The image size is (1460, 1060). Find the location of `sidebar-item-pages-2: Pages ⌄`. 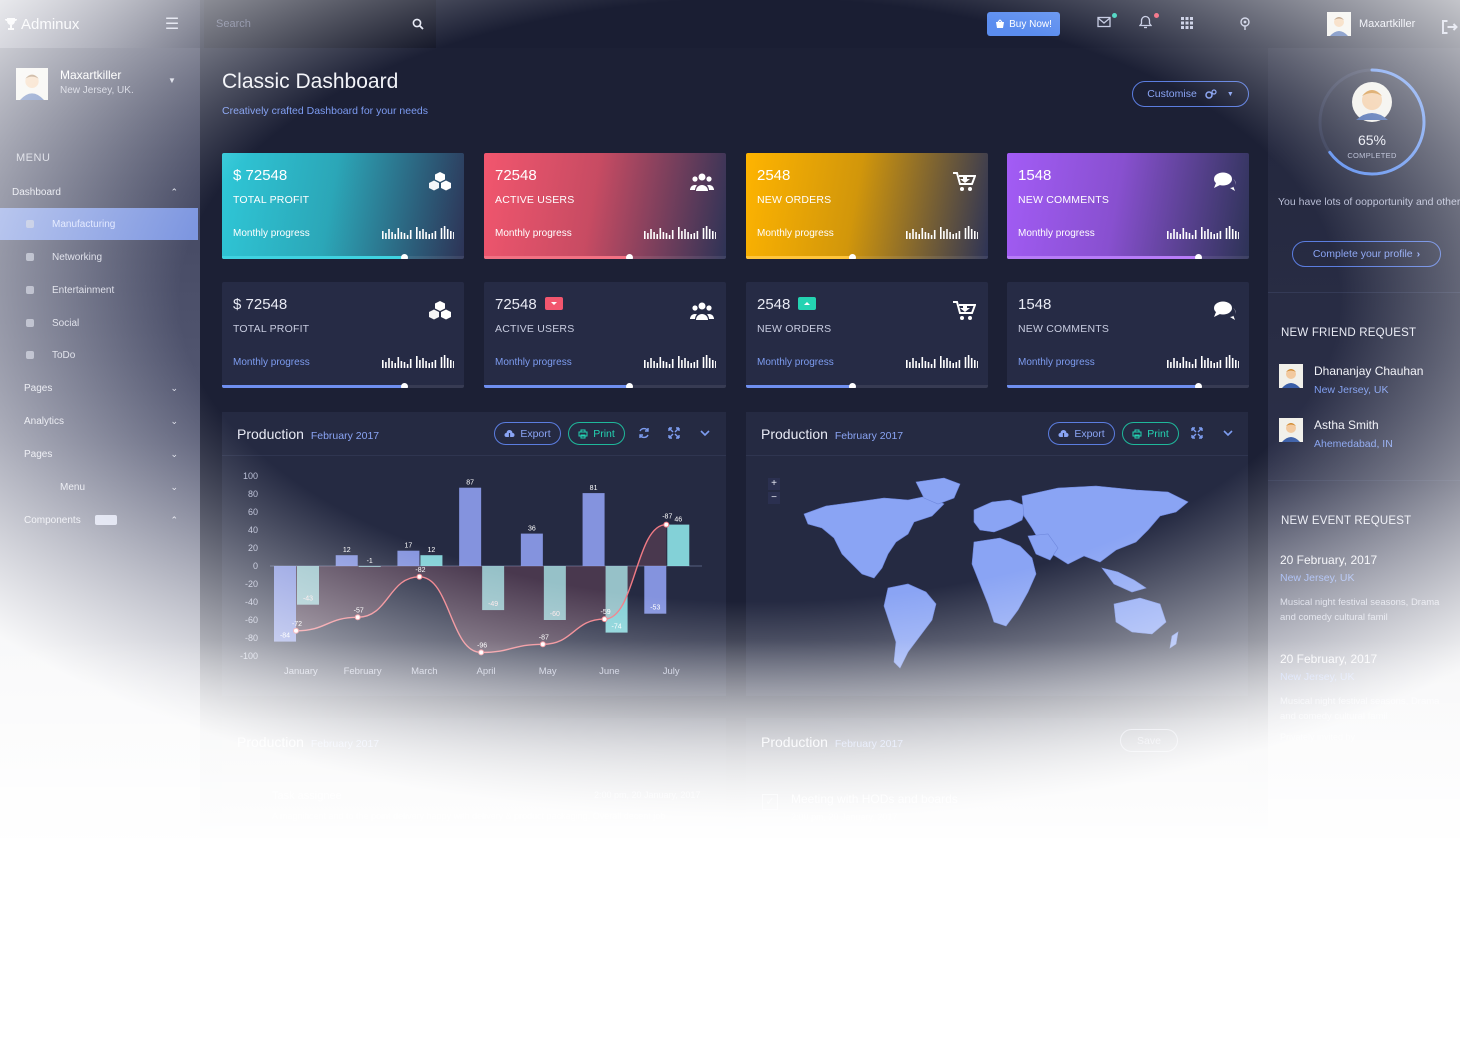

sidebar-item-pages-2: Pages ⌄ is located at coordinates (105, 454).